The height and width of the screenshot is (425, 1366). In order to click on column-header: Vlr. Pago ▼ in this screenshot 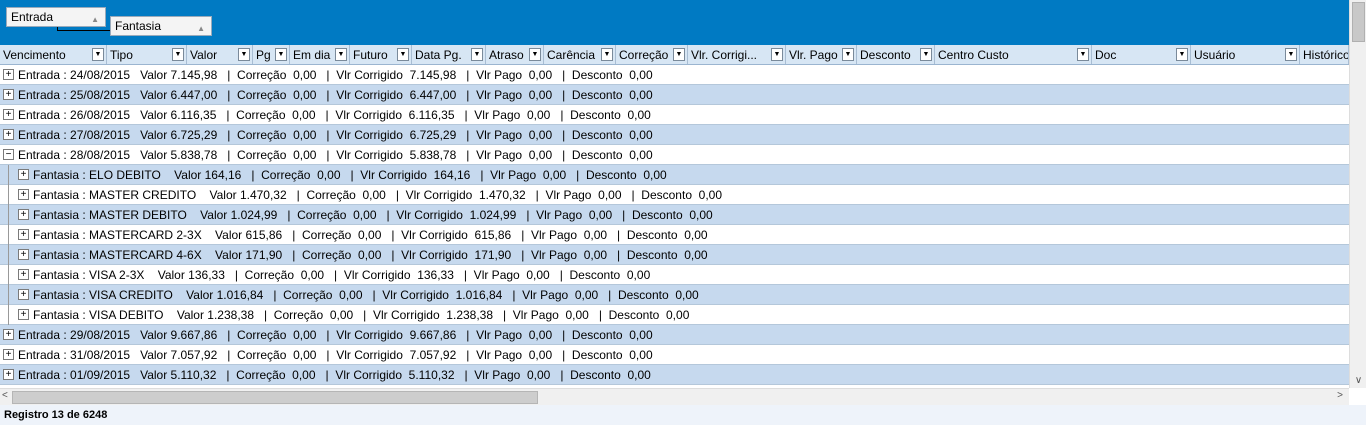, I will do `click(821, 54)`.